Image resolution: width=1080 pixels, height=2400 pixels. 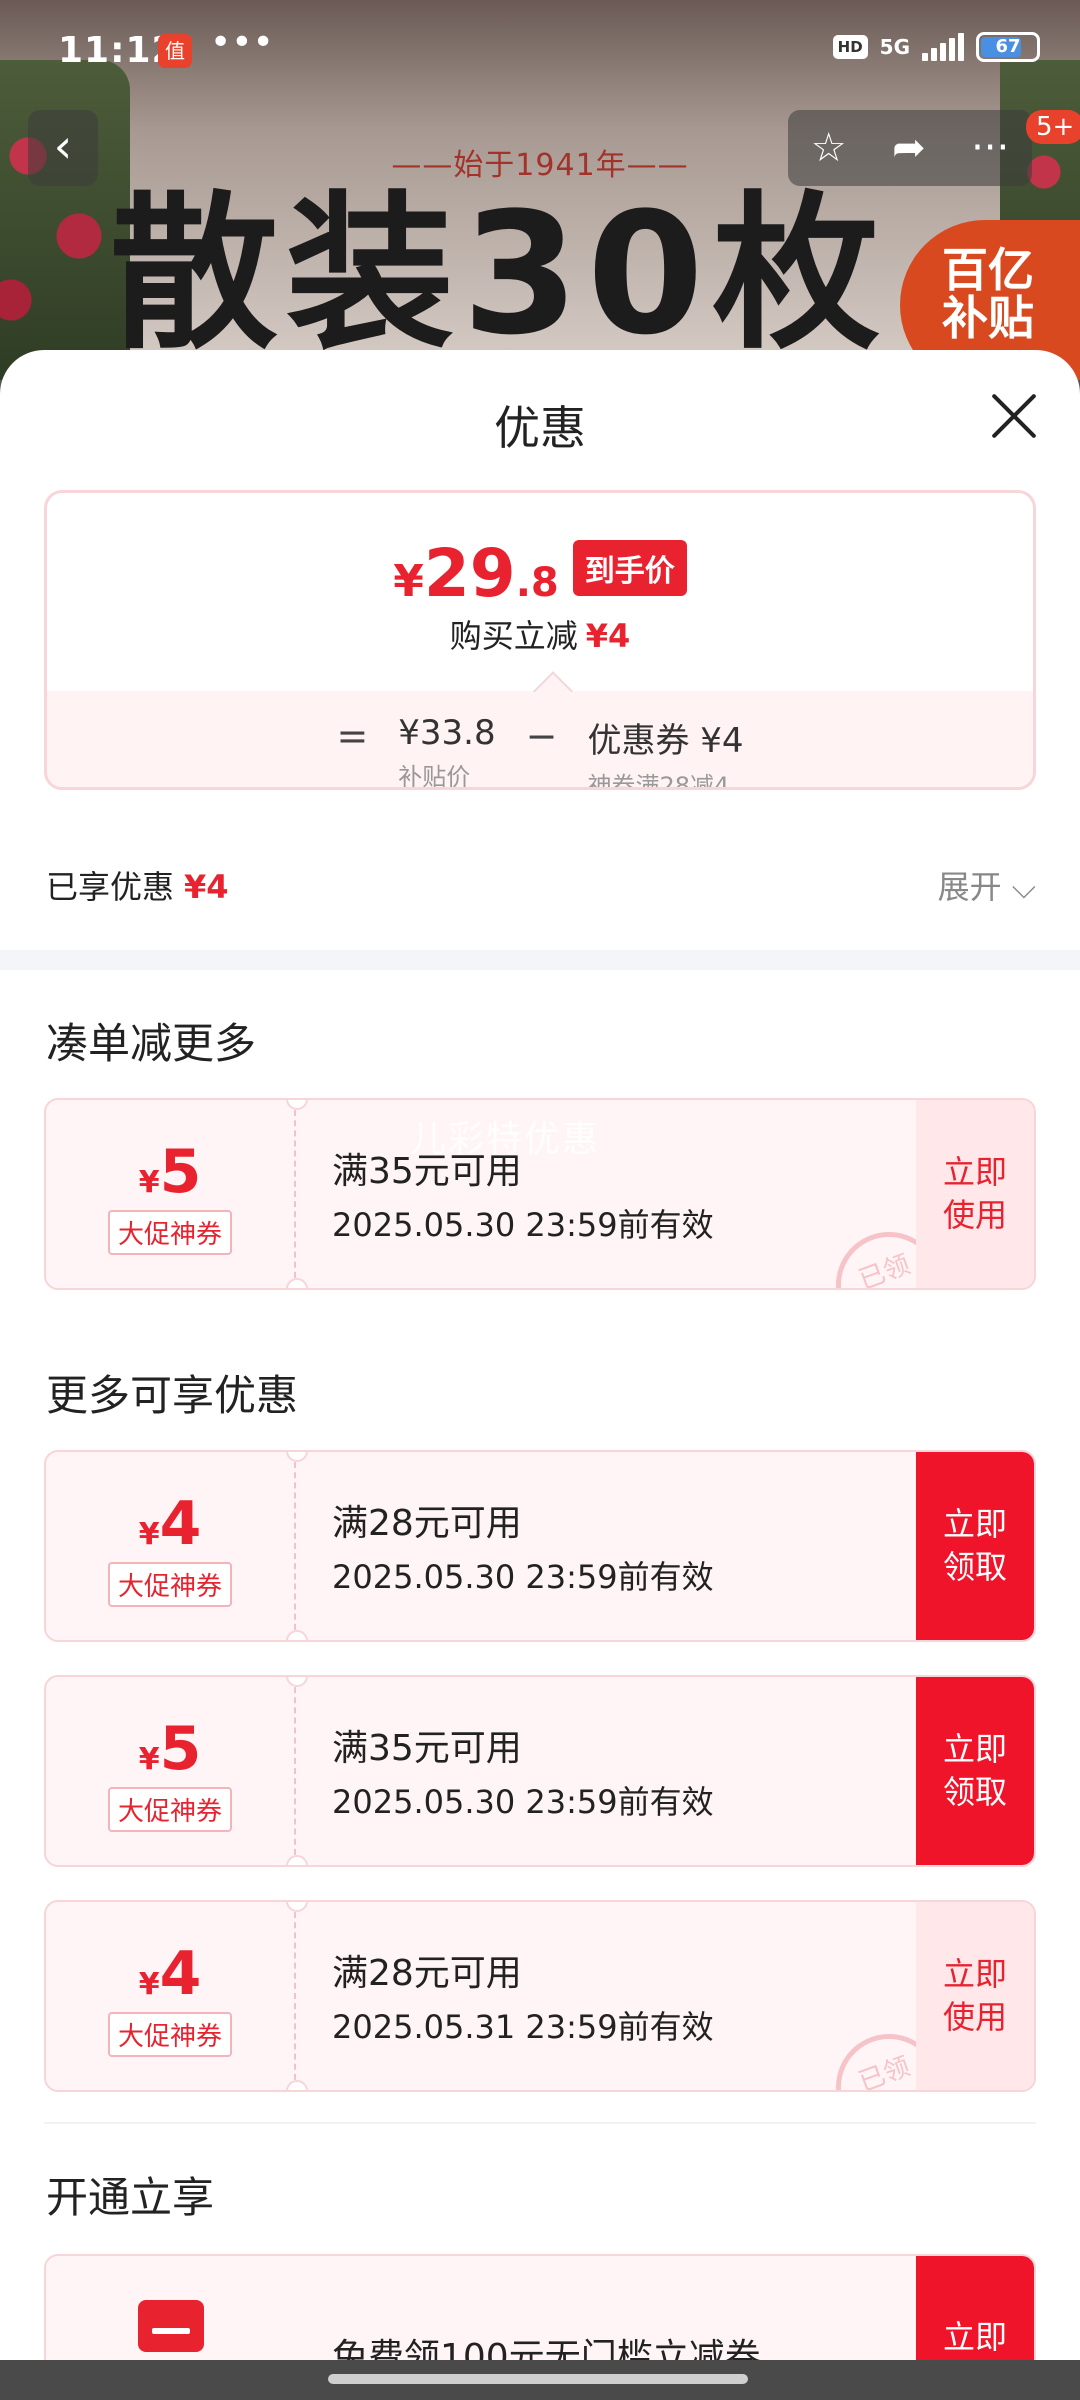 I want to click on share-icon: ➦, so click(x=909, y=148).